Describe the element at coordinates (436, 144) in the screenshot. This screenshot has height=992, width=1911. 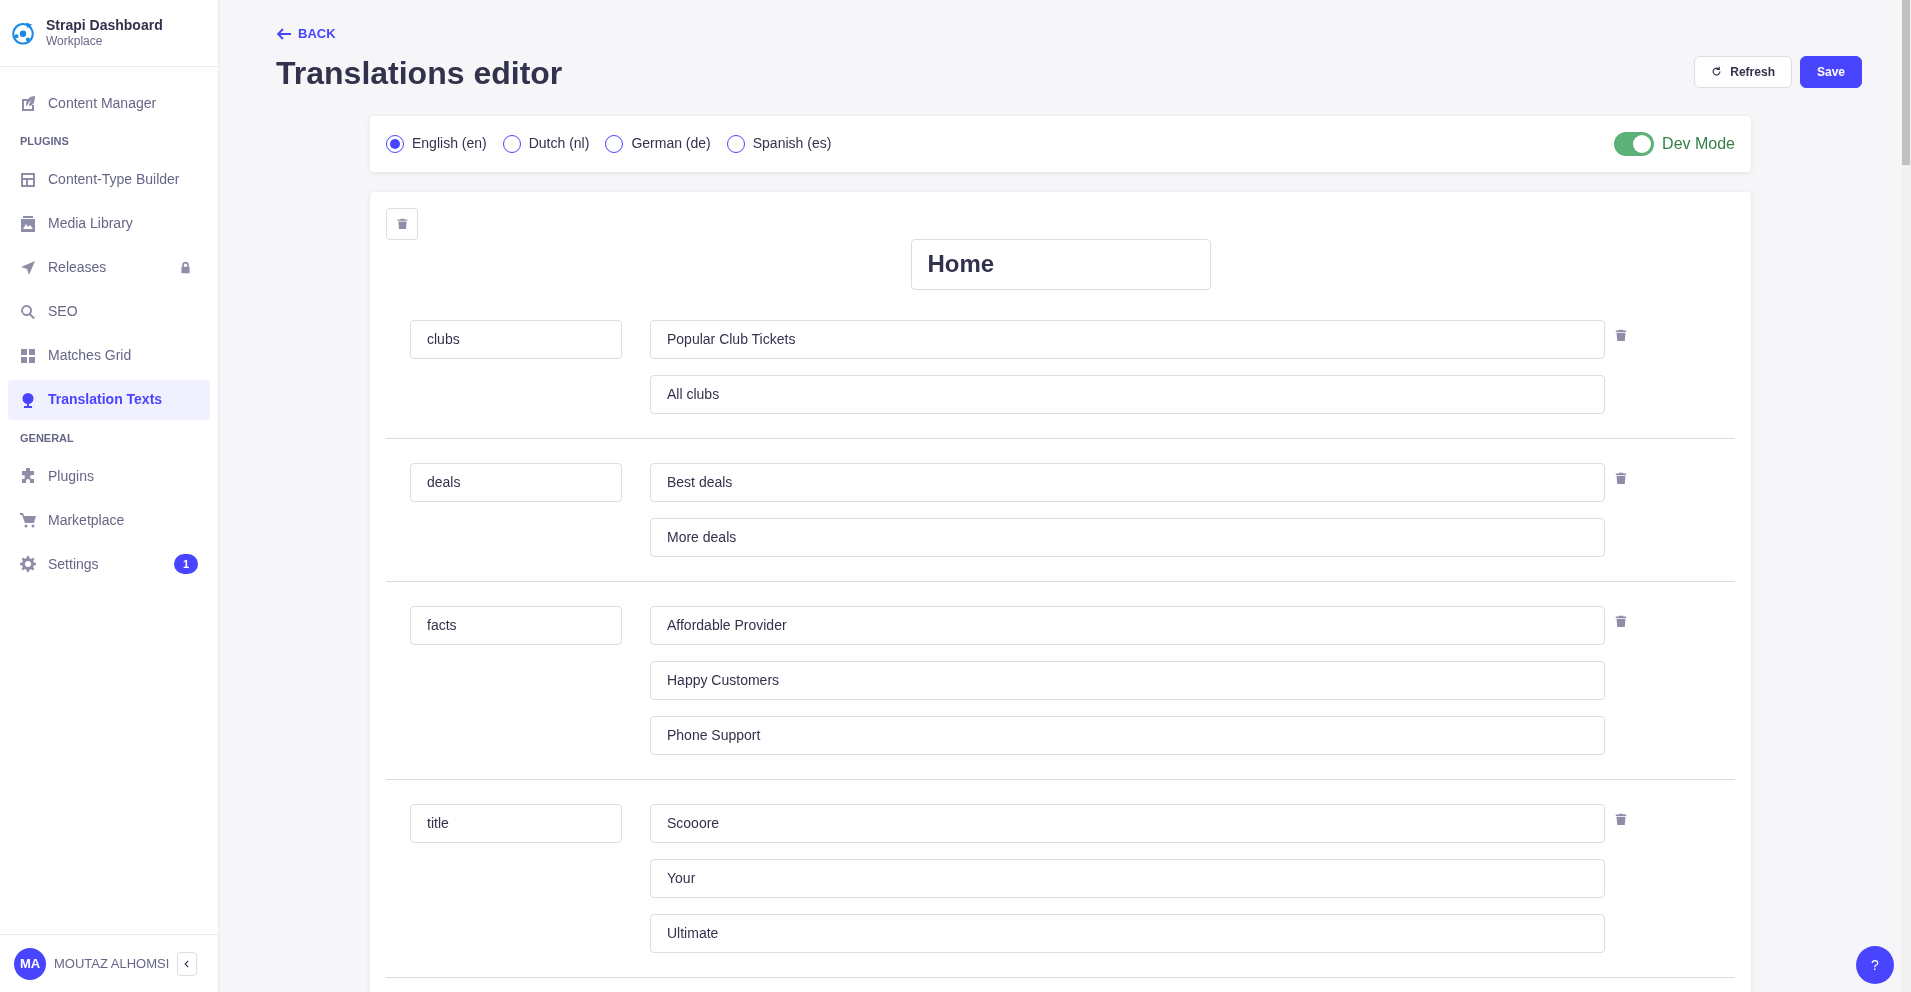
I see `language-radio: English (en)` at that location.